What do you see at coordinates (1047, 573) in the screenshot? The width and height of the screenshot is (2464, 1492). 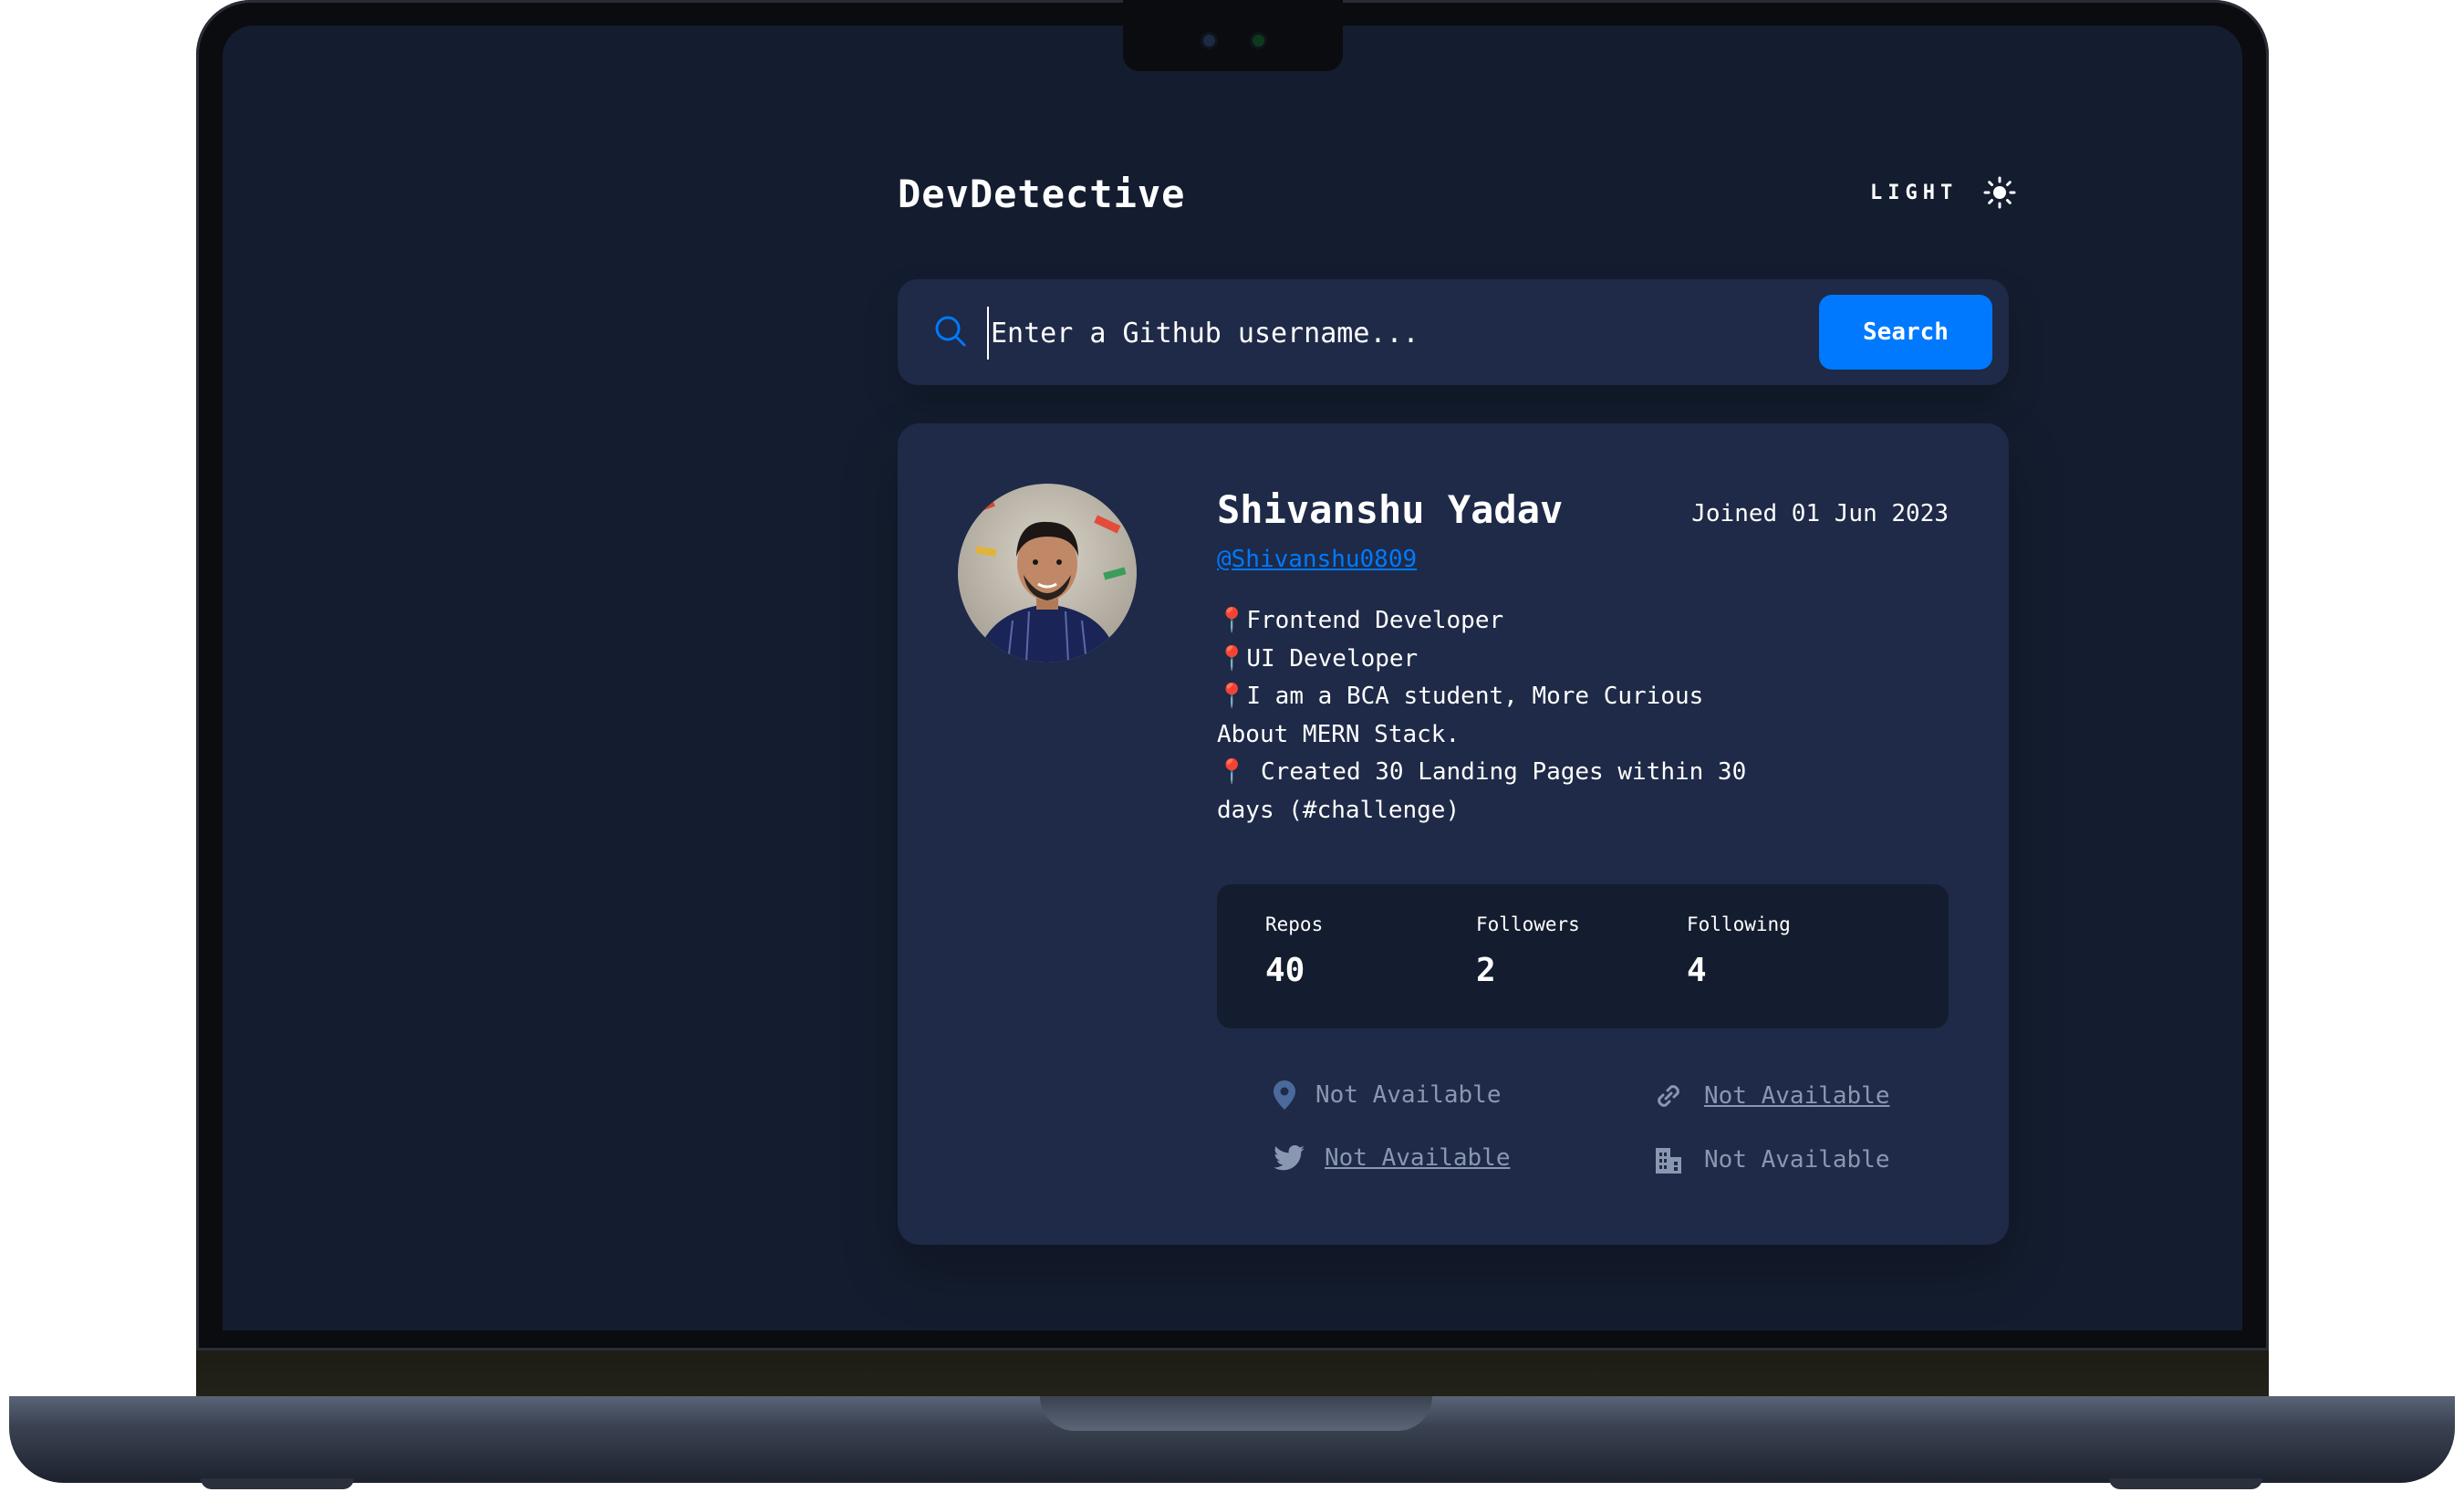 I see `avatar` at bounding box center [1047, 573].